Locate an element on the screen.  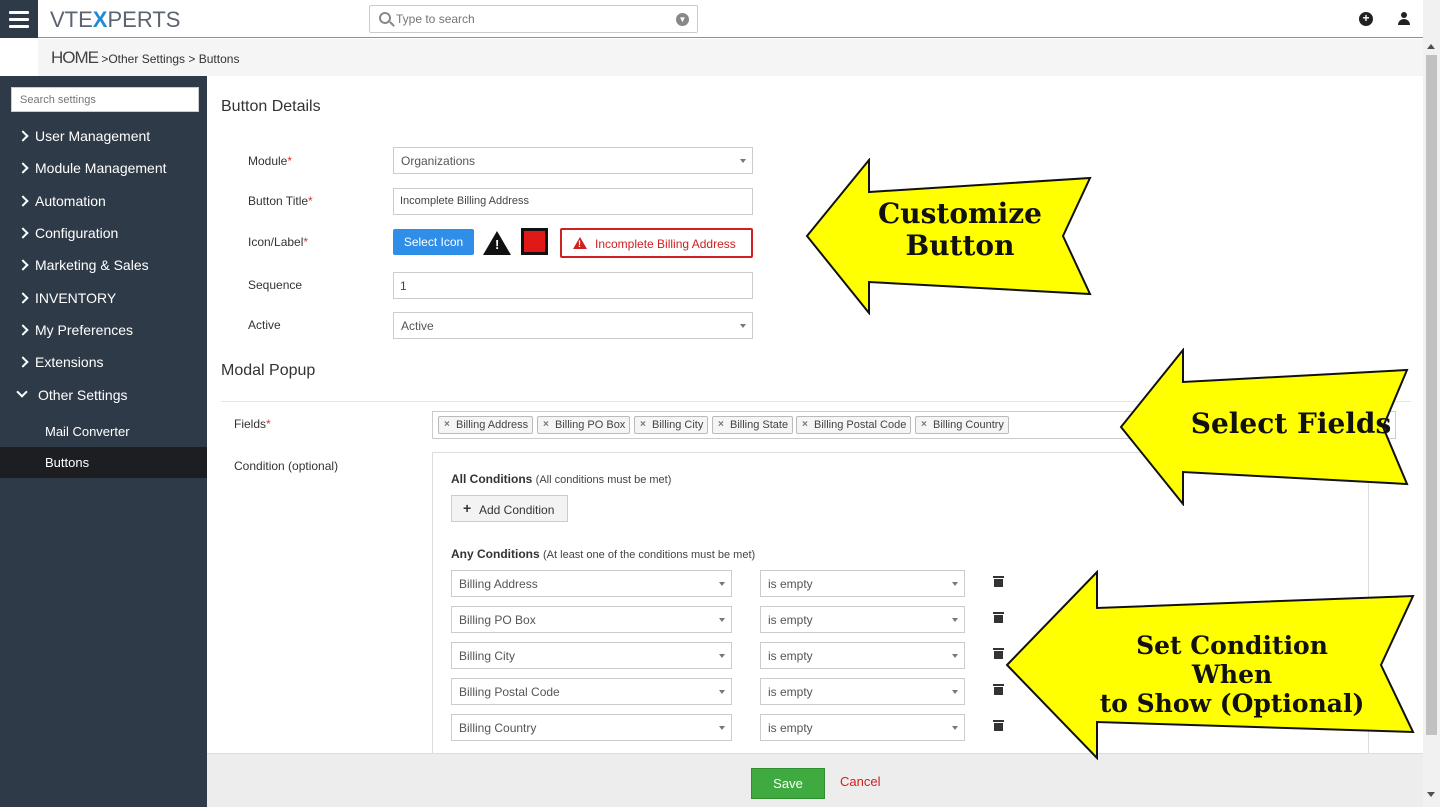
form-footer: Save Cancel is located at coordinates (815, 780).